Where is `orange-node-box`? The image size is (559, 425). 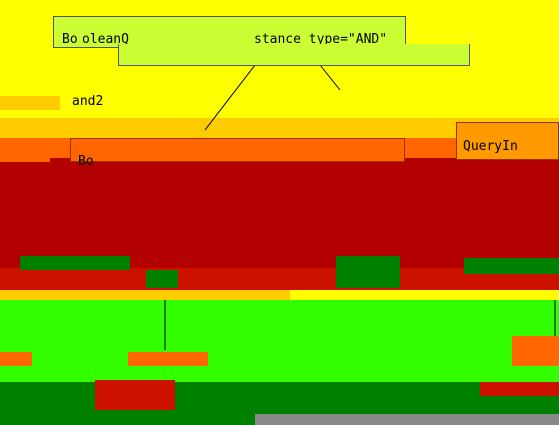
orange-node-box is located at coordinates (237, 150).